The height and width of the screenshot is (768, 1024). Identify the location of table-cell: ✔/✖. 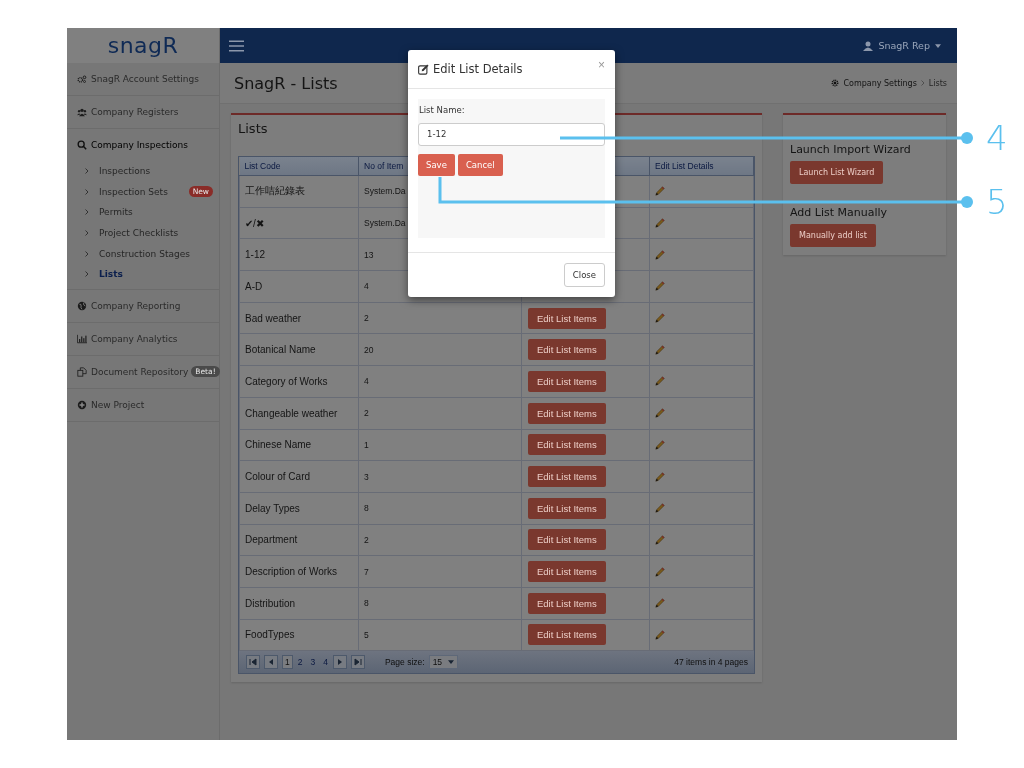
(254, 223).